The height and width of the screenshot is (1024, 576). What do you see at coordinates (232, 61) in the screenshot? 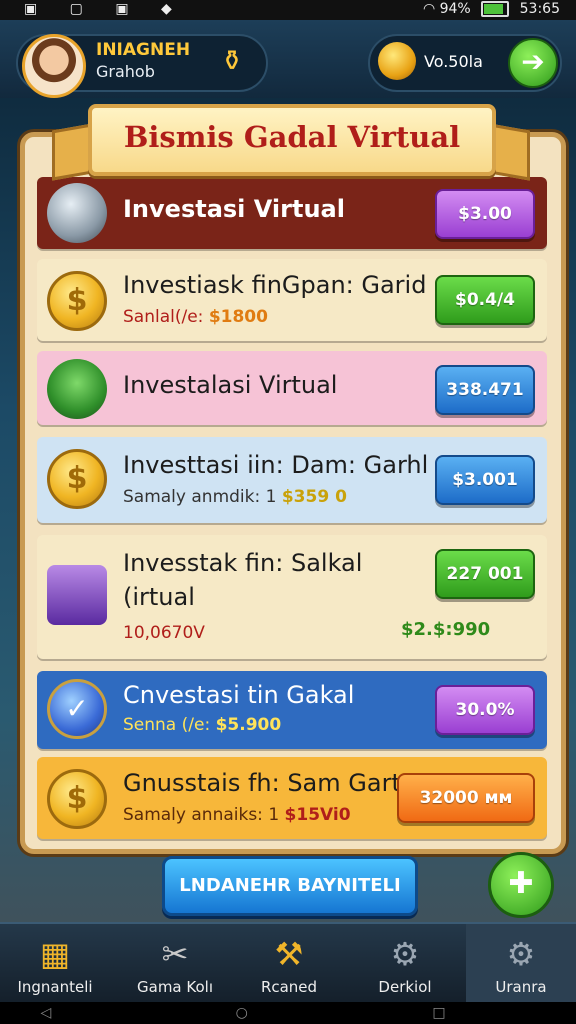
I see `gift-icon: ⚱` at bounding box center [232, 61].